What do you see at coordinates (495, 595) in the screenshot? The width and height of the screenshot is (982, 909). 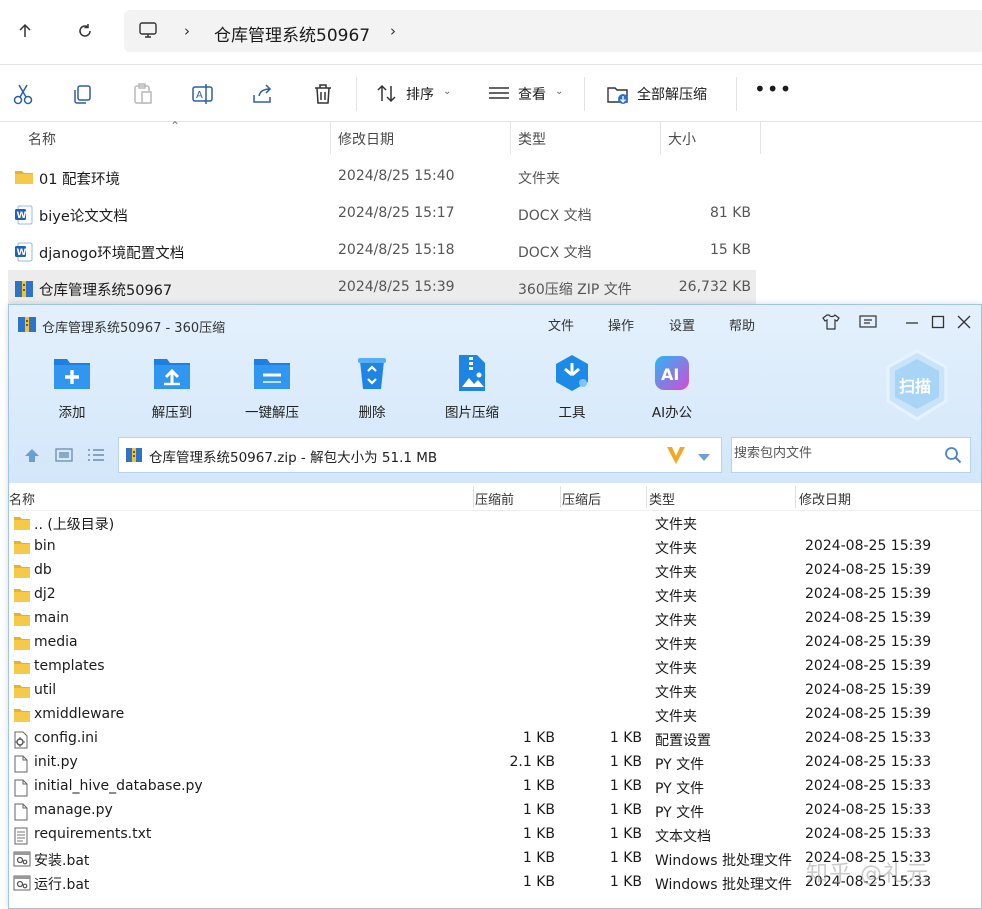 I see `folder-row: dj2 文件夹 2024-08-25 15:39` at bounding box center [495, 595].